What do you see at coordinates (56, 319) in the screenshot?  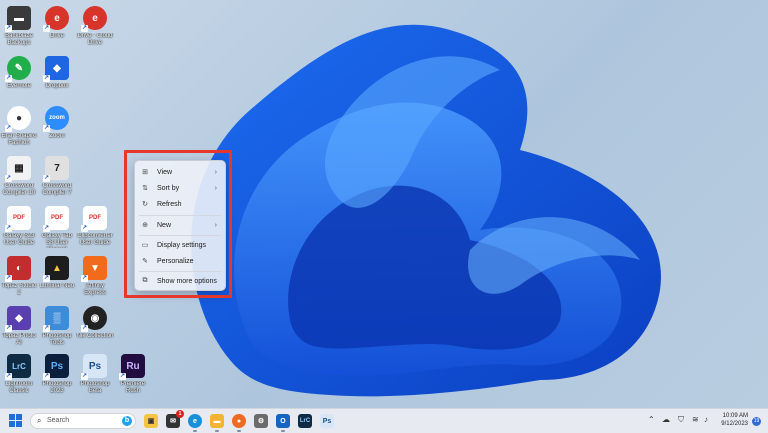 I see `photoshop-tools-icon: ▒ ↗` at bounding box center [56, 319].